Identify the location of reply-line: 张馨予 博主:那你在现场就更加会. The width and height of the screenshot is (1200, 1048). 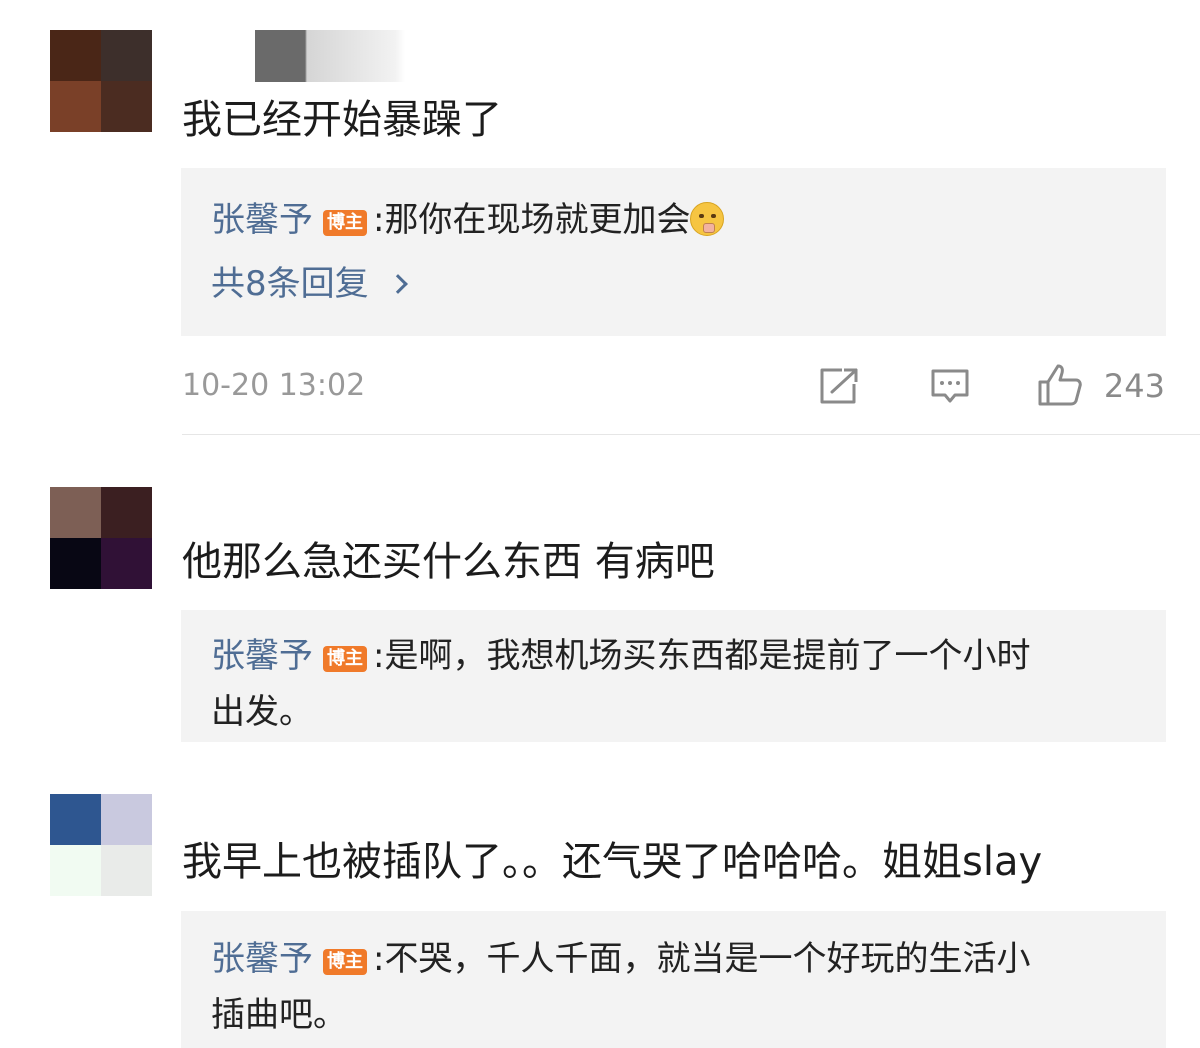
(673, 220).